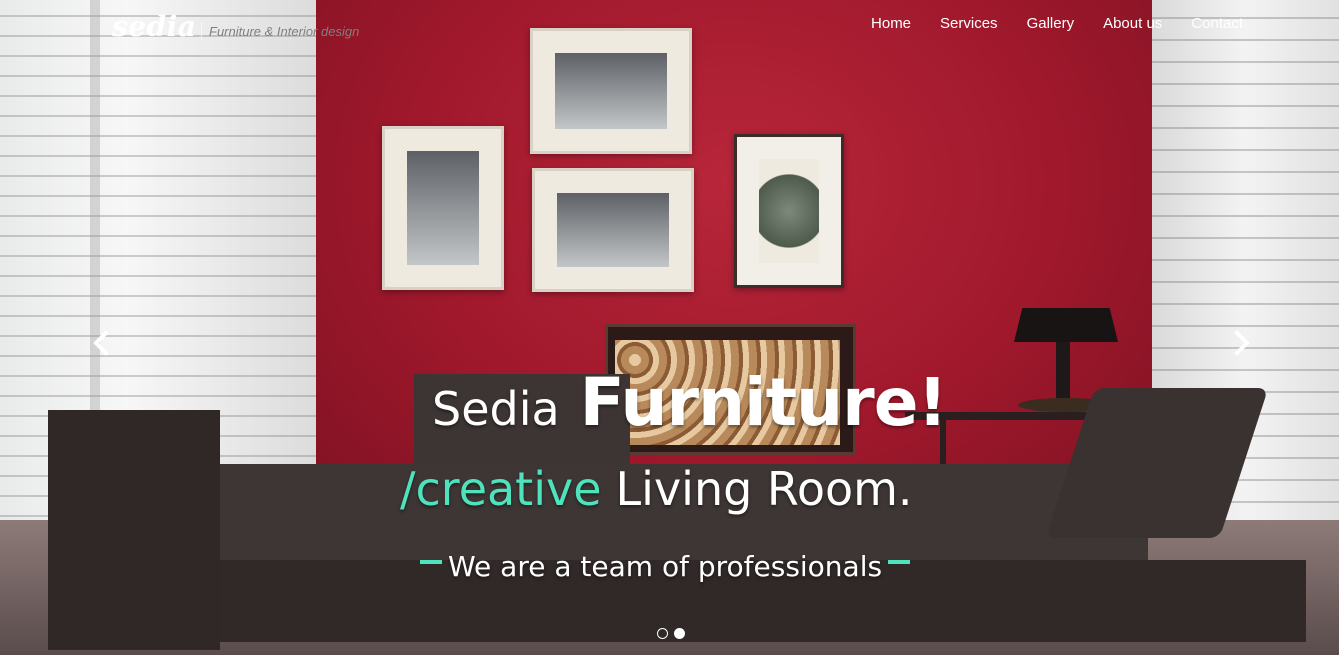 The width and height of the screenshot is (1339, 655). Describe the element at coordinates (764, 489) in the screenshot. I see `hero-subheading-text: Living Room.` at that location.